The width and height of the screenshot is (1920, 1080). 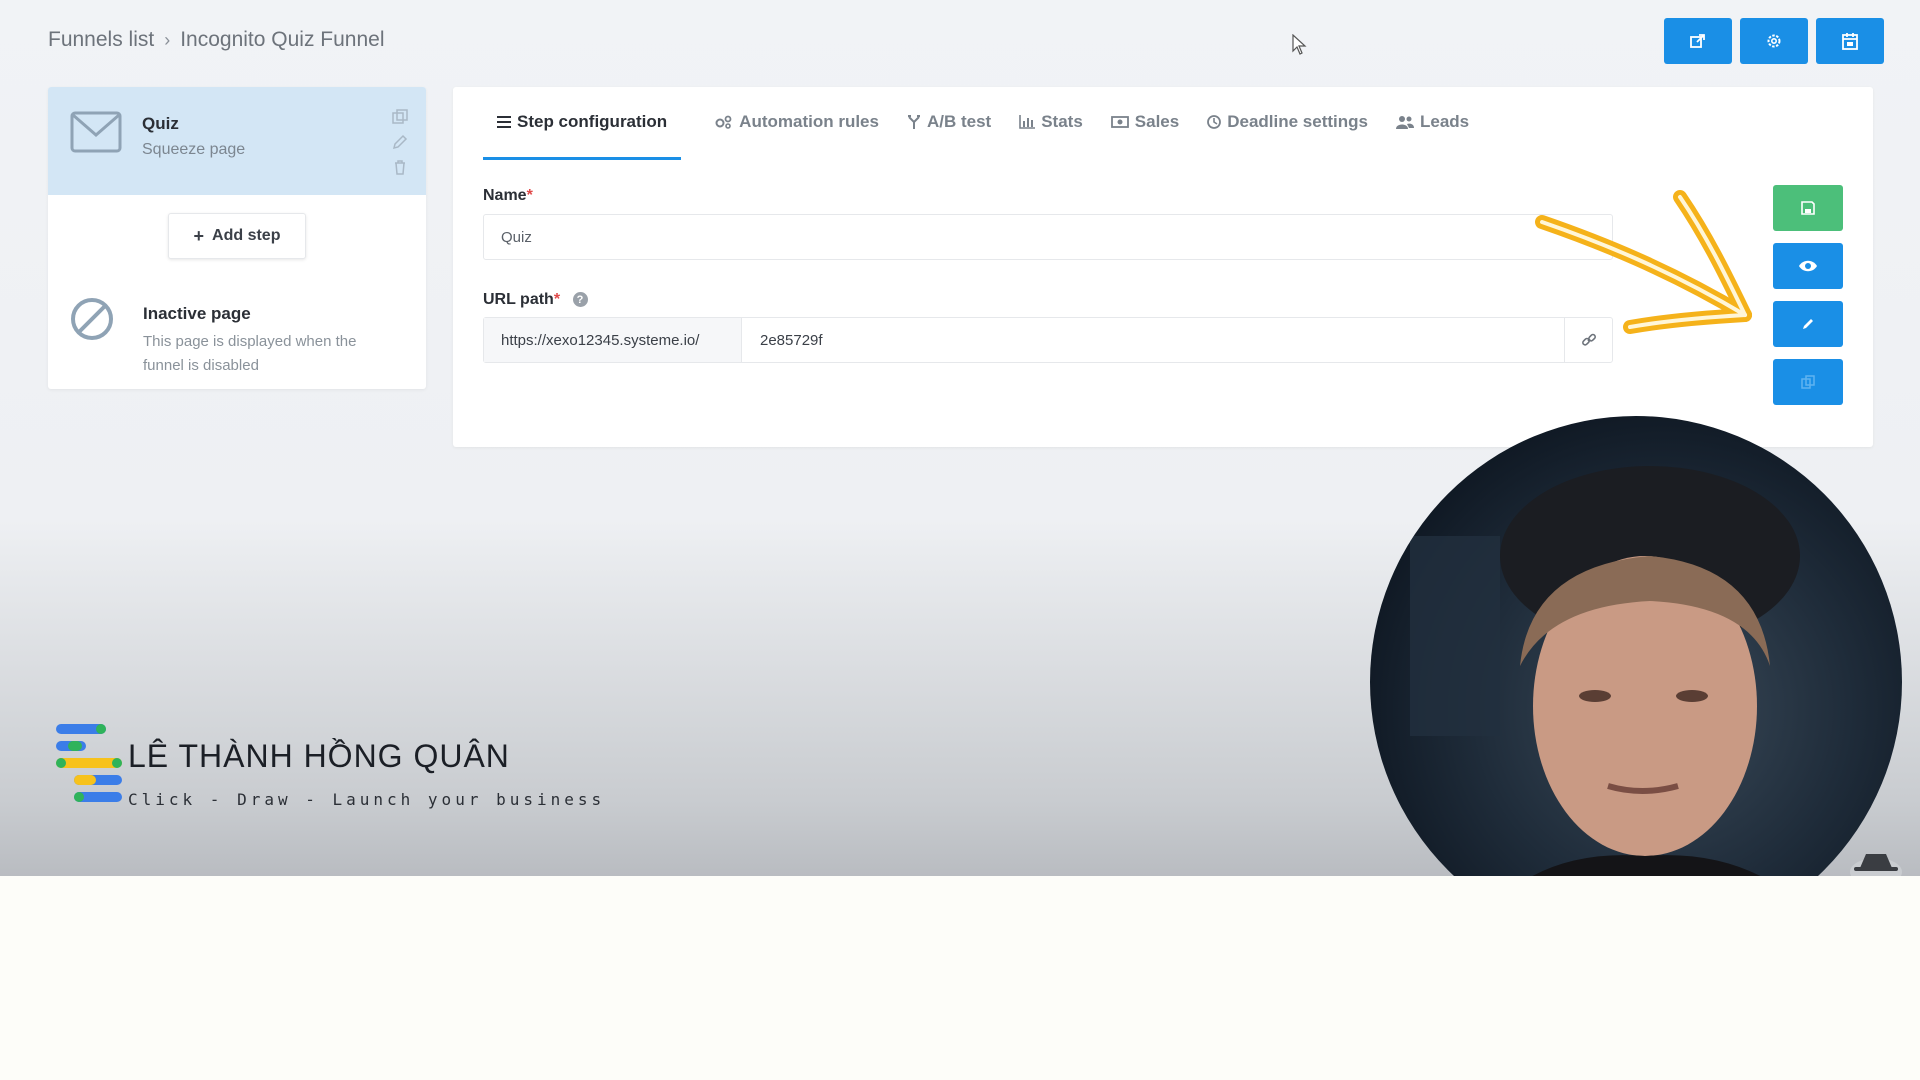 What do you see at coordinates (1643, 262) in the screenshot?
I see `annotation-arrow-icon` at bounding box center [1643, 262].